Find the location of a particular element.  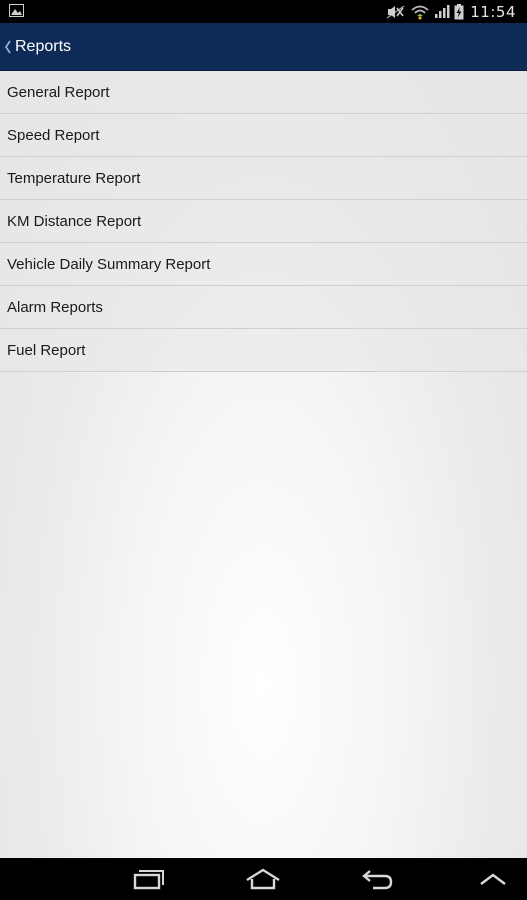

status-time: 11:54 is located at coordinates (493, 11).